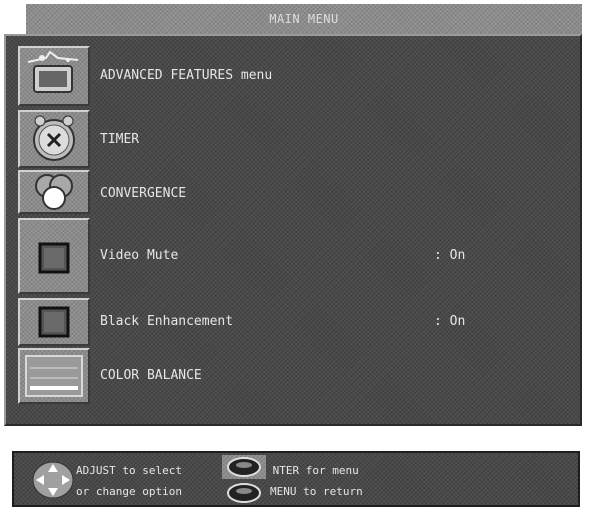  What do you see at coordinates (298, 139) in the screenshot?
I see `menu-item-timer: TIMER` at bounding box center [298, 139].